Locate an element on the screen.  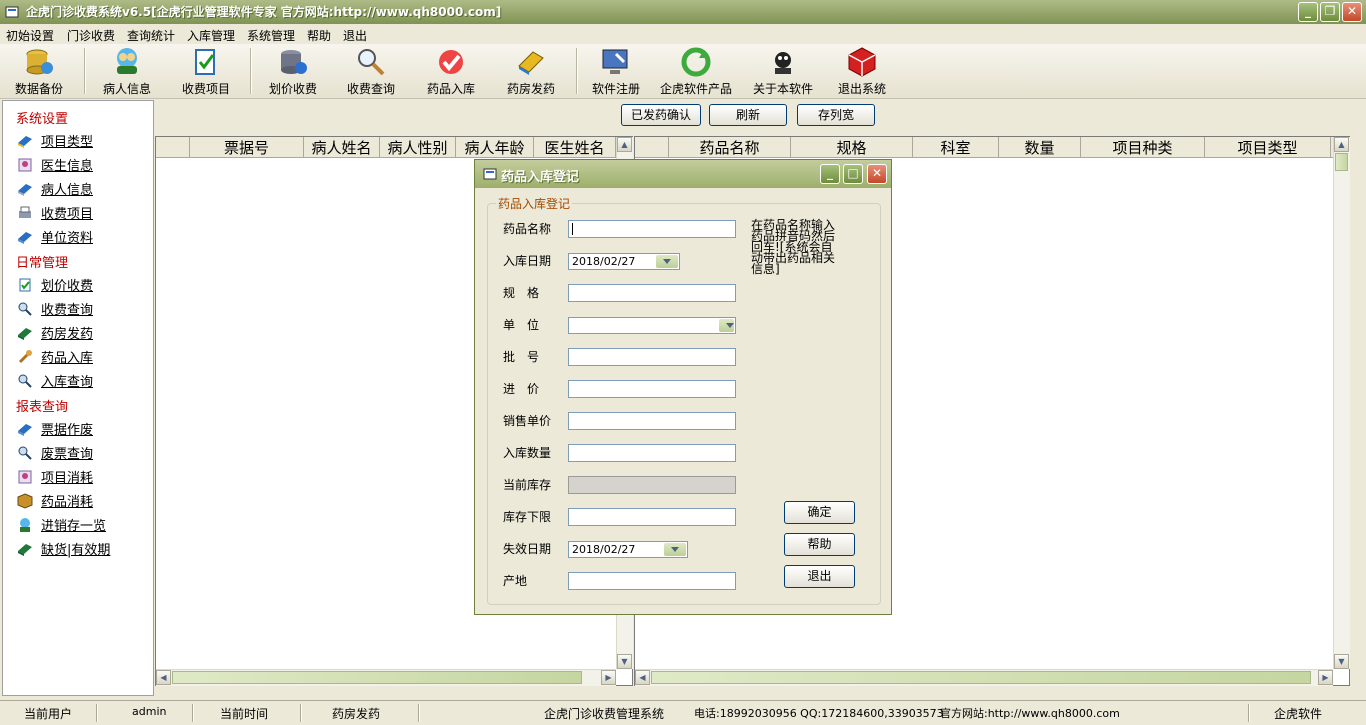
status-website: 官方网站:http://www.qh8000.com is located at coordinates (1030, 713).